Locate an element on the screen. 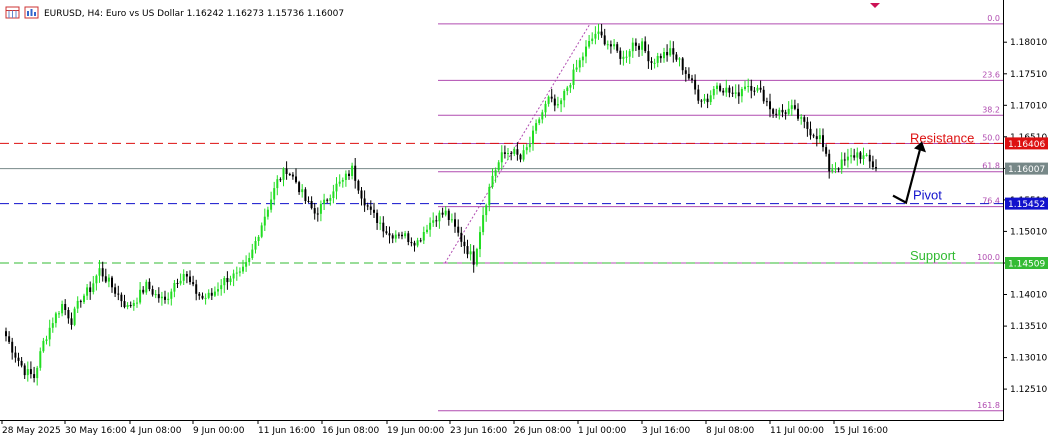 This screenshot has height=440, width=1057. time-tick-label: 11 Jun 16:00 is located at coordinates (286, 431).